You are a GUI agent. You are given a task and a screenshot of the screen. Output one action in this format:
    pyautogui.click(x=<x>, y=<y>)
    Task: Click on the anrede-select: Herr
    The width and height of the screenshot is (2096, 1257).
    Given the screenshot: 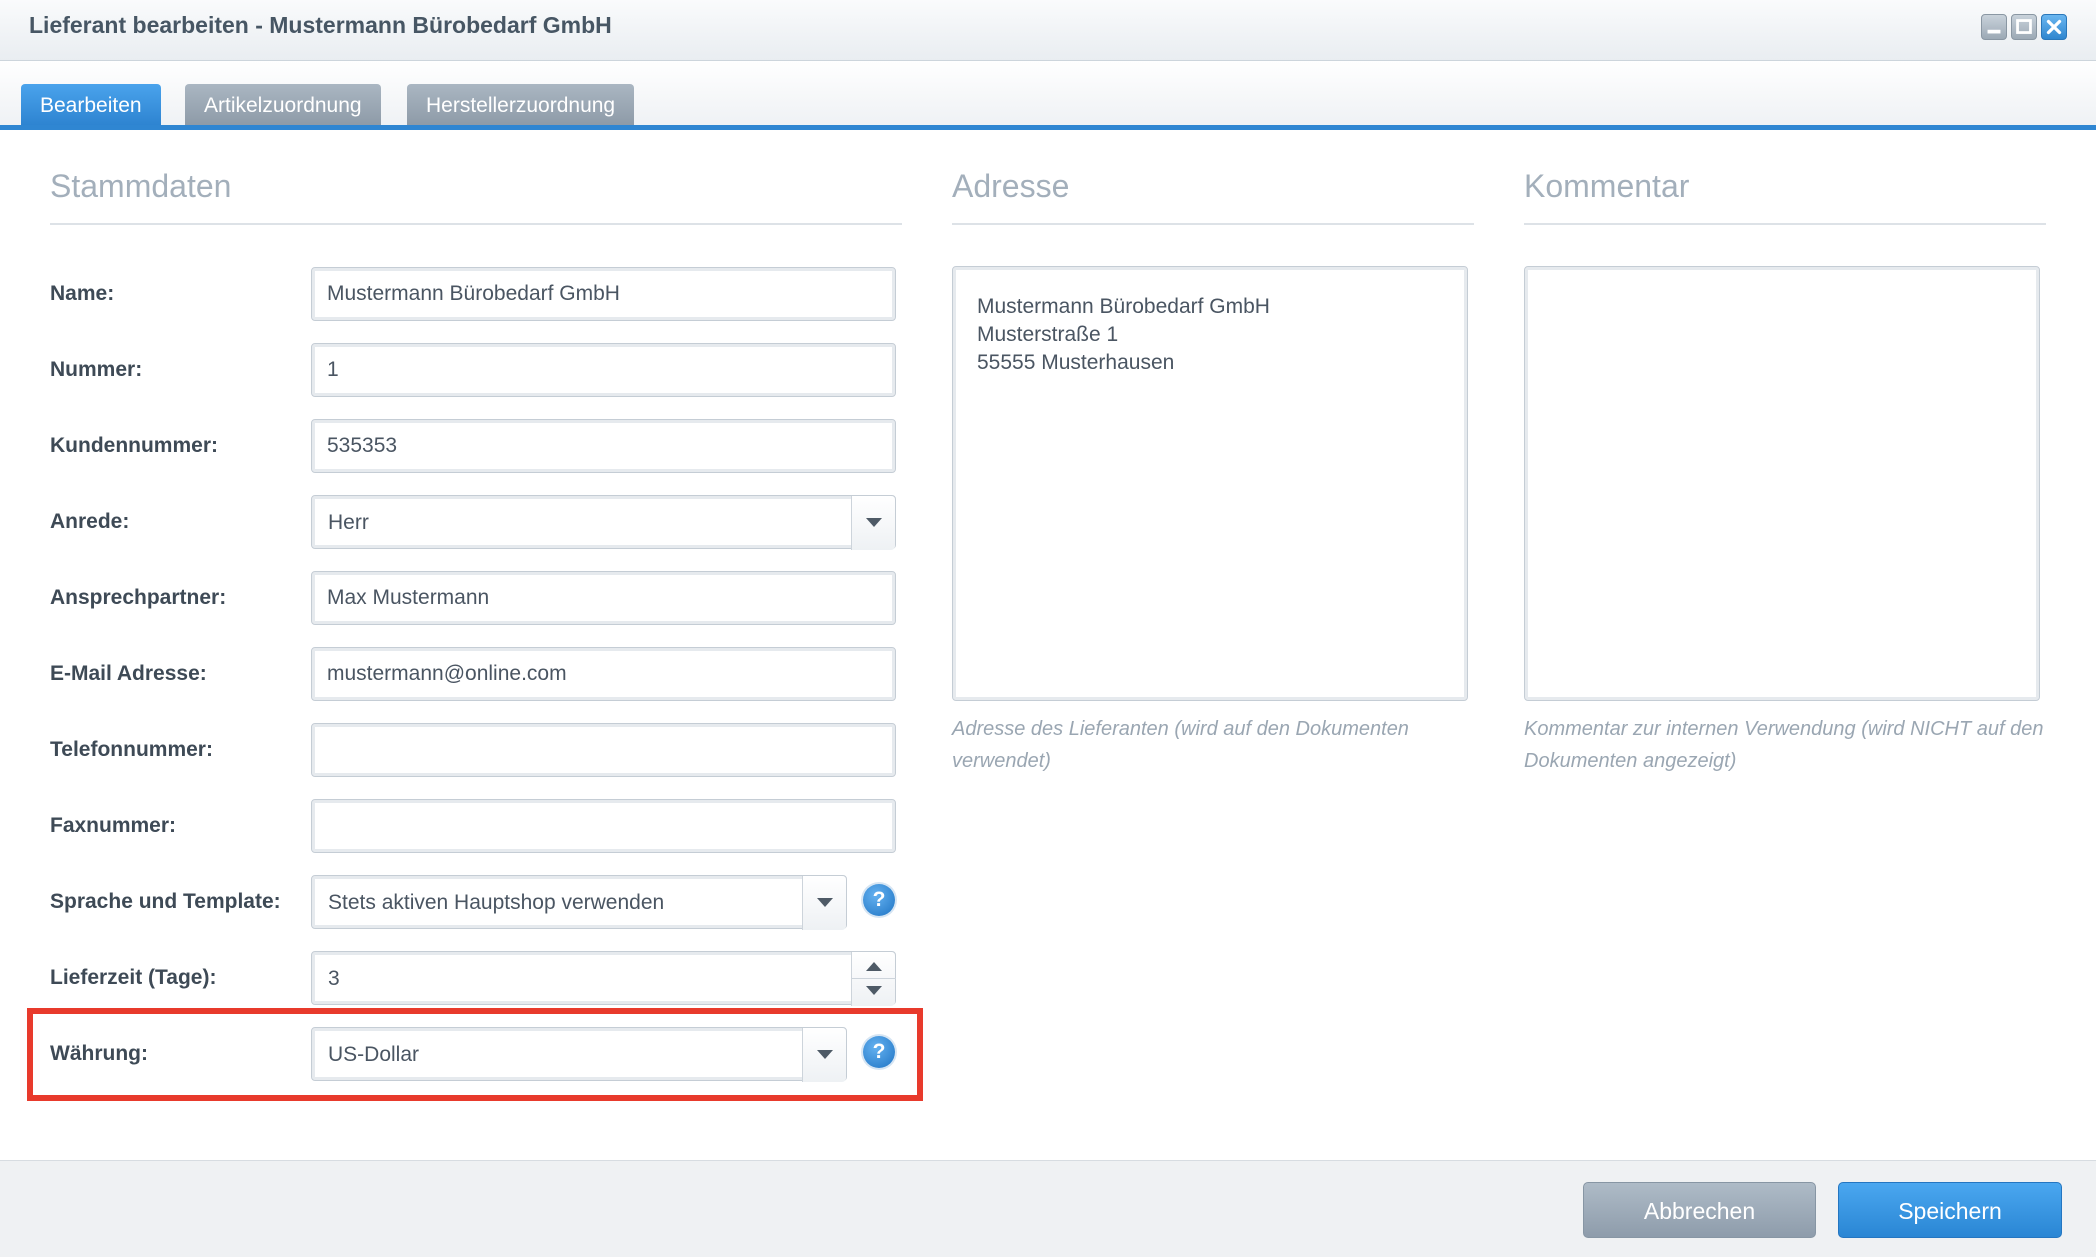 What is the action you would take?
    pyautogui.click(x=603, y=522)
    